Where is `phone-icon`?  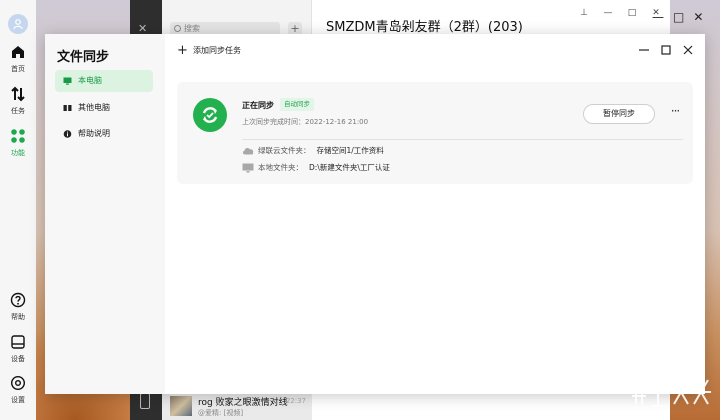
phone-icon is located at coordinates (145, 401).